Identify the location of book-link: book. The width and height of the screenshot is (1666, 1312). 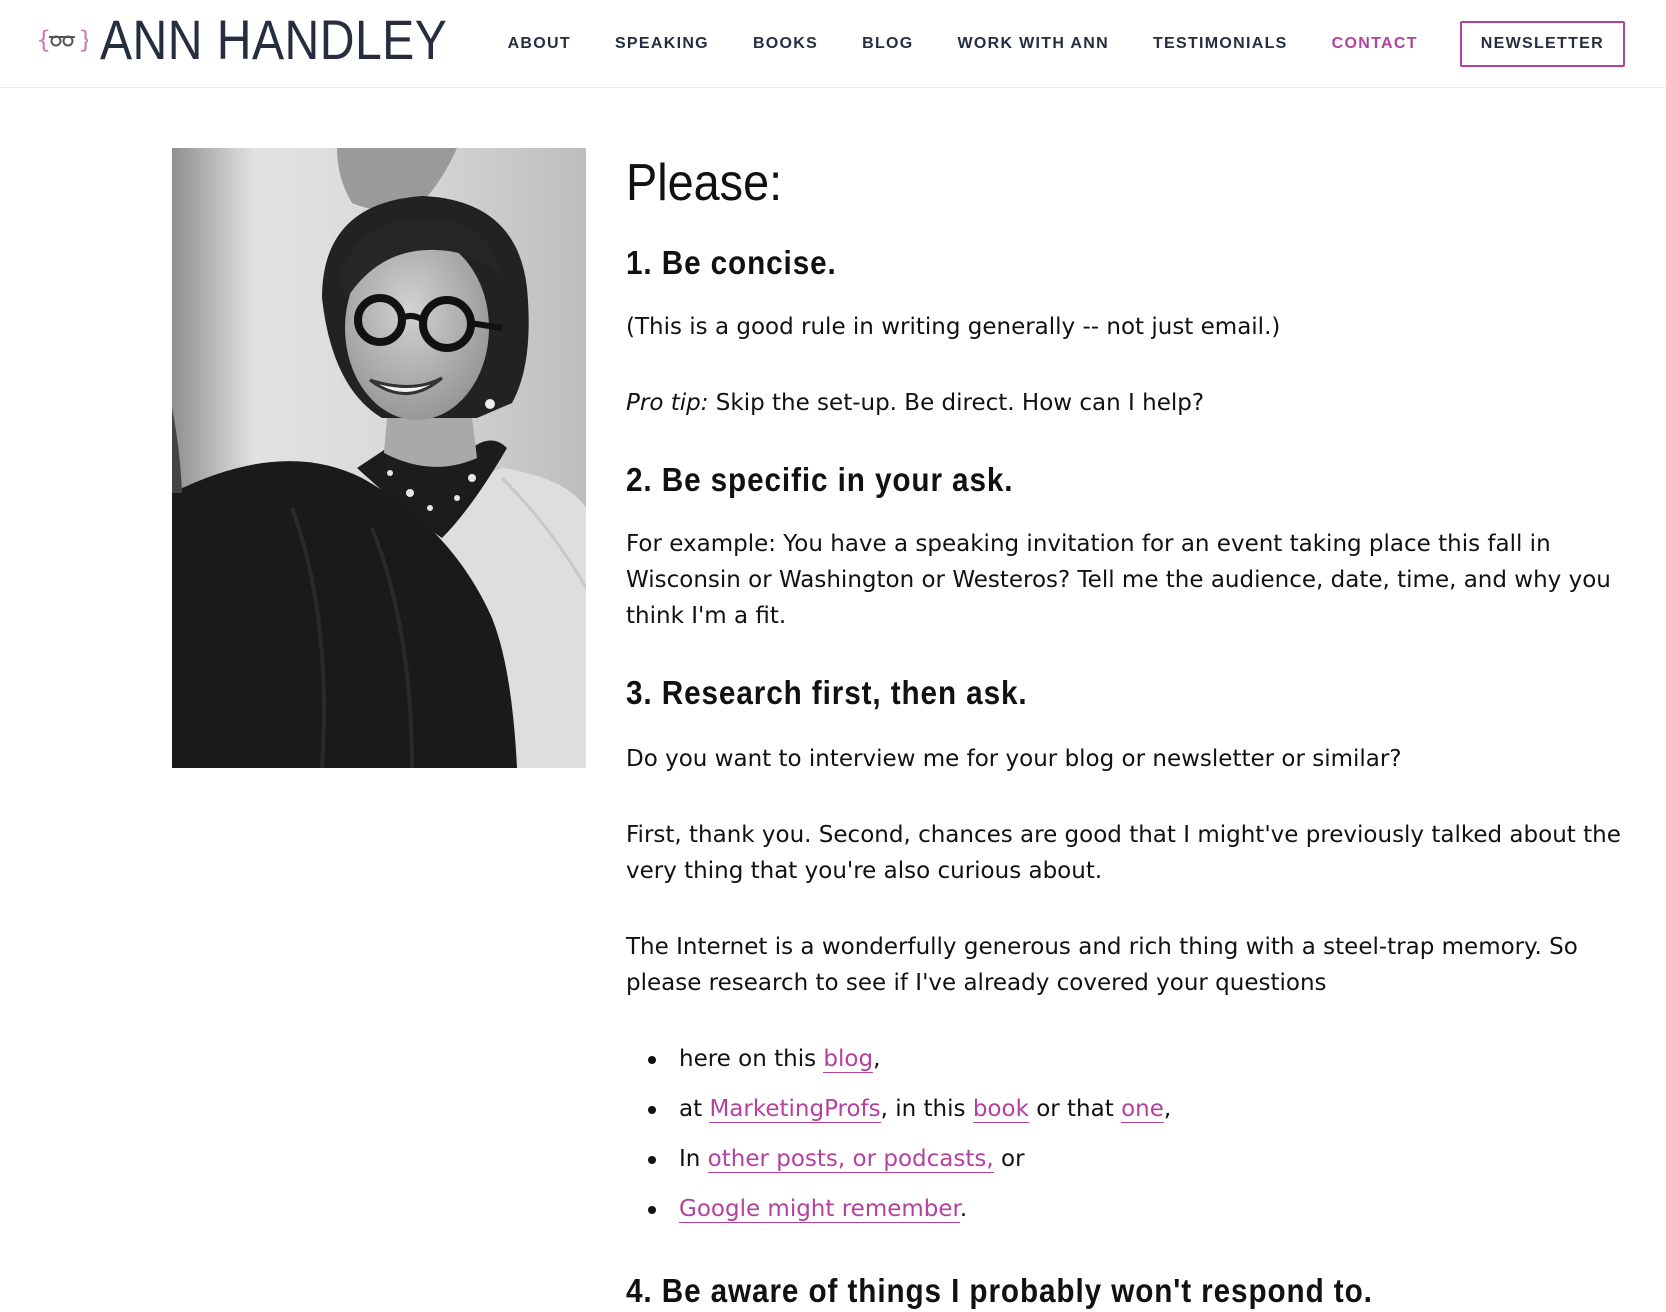
(1000, 1109).